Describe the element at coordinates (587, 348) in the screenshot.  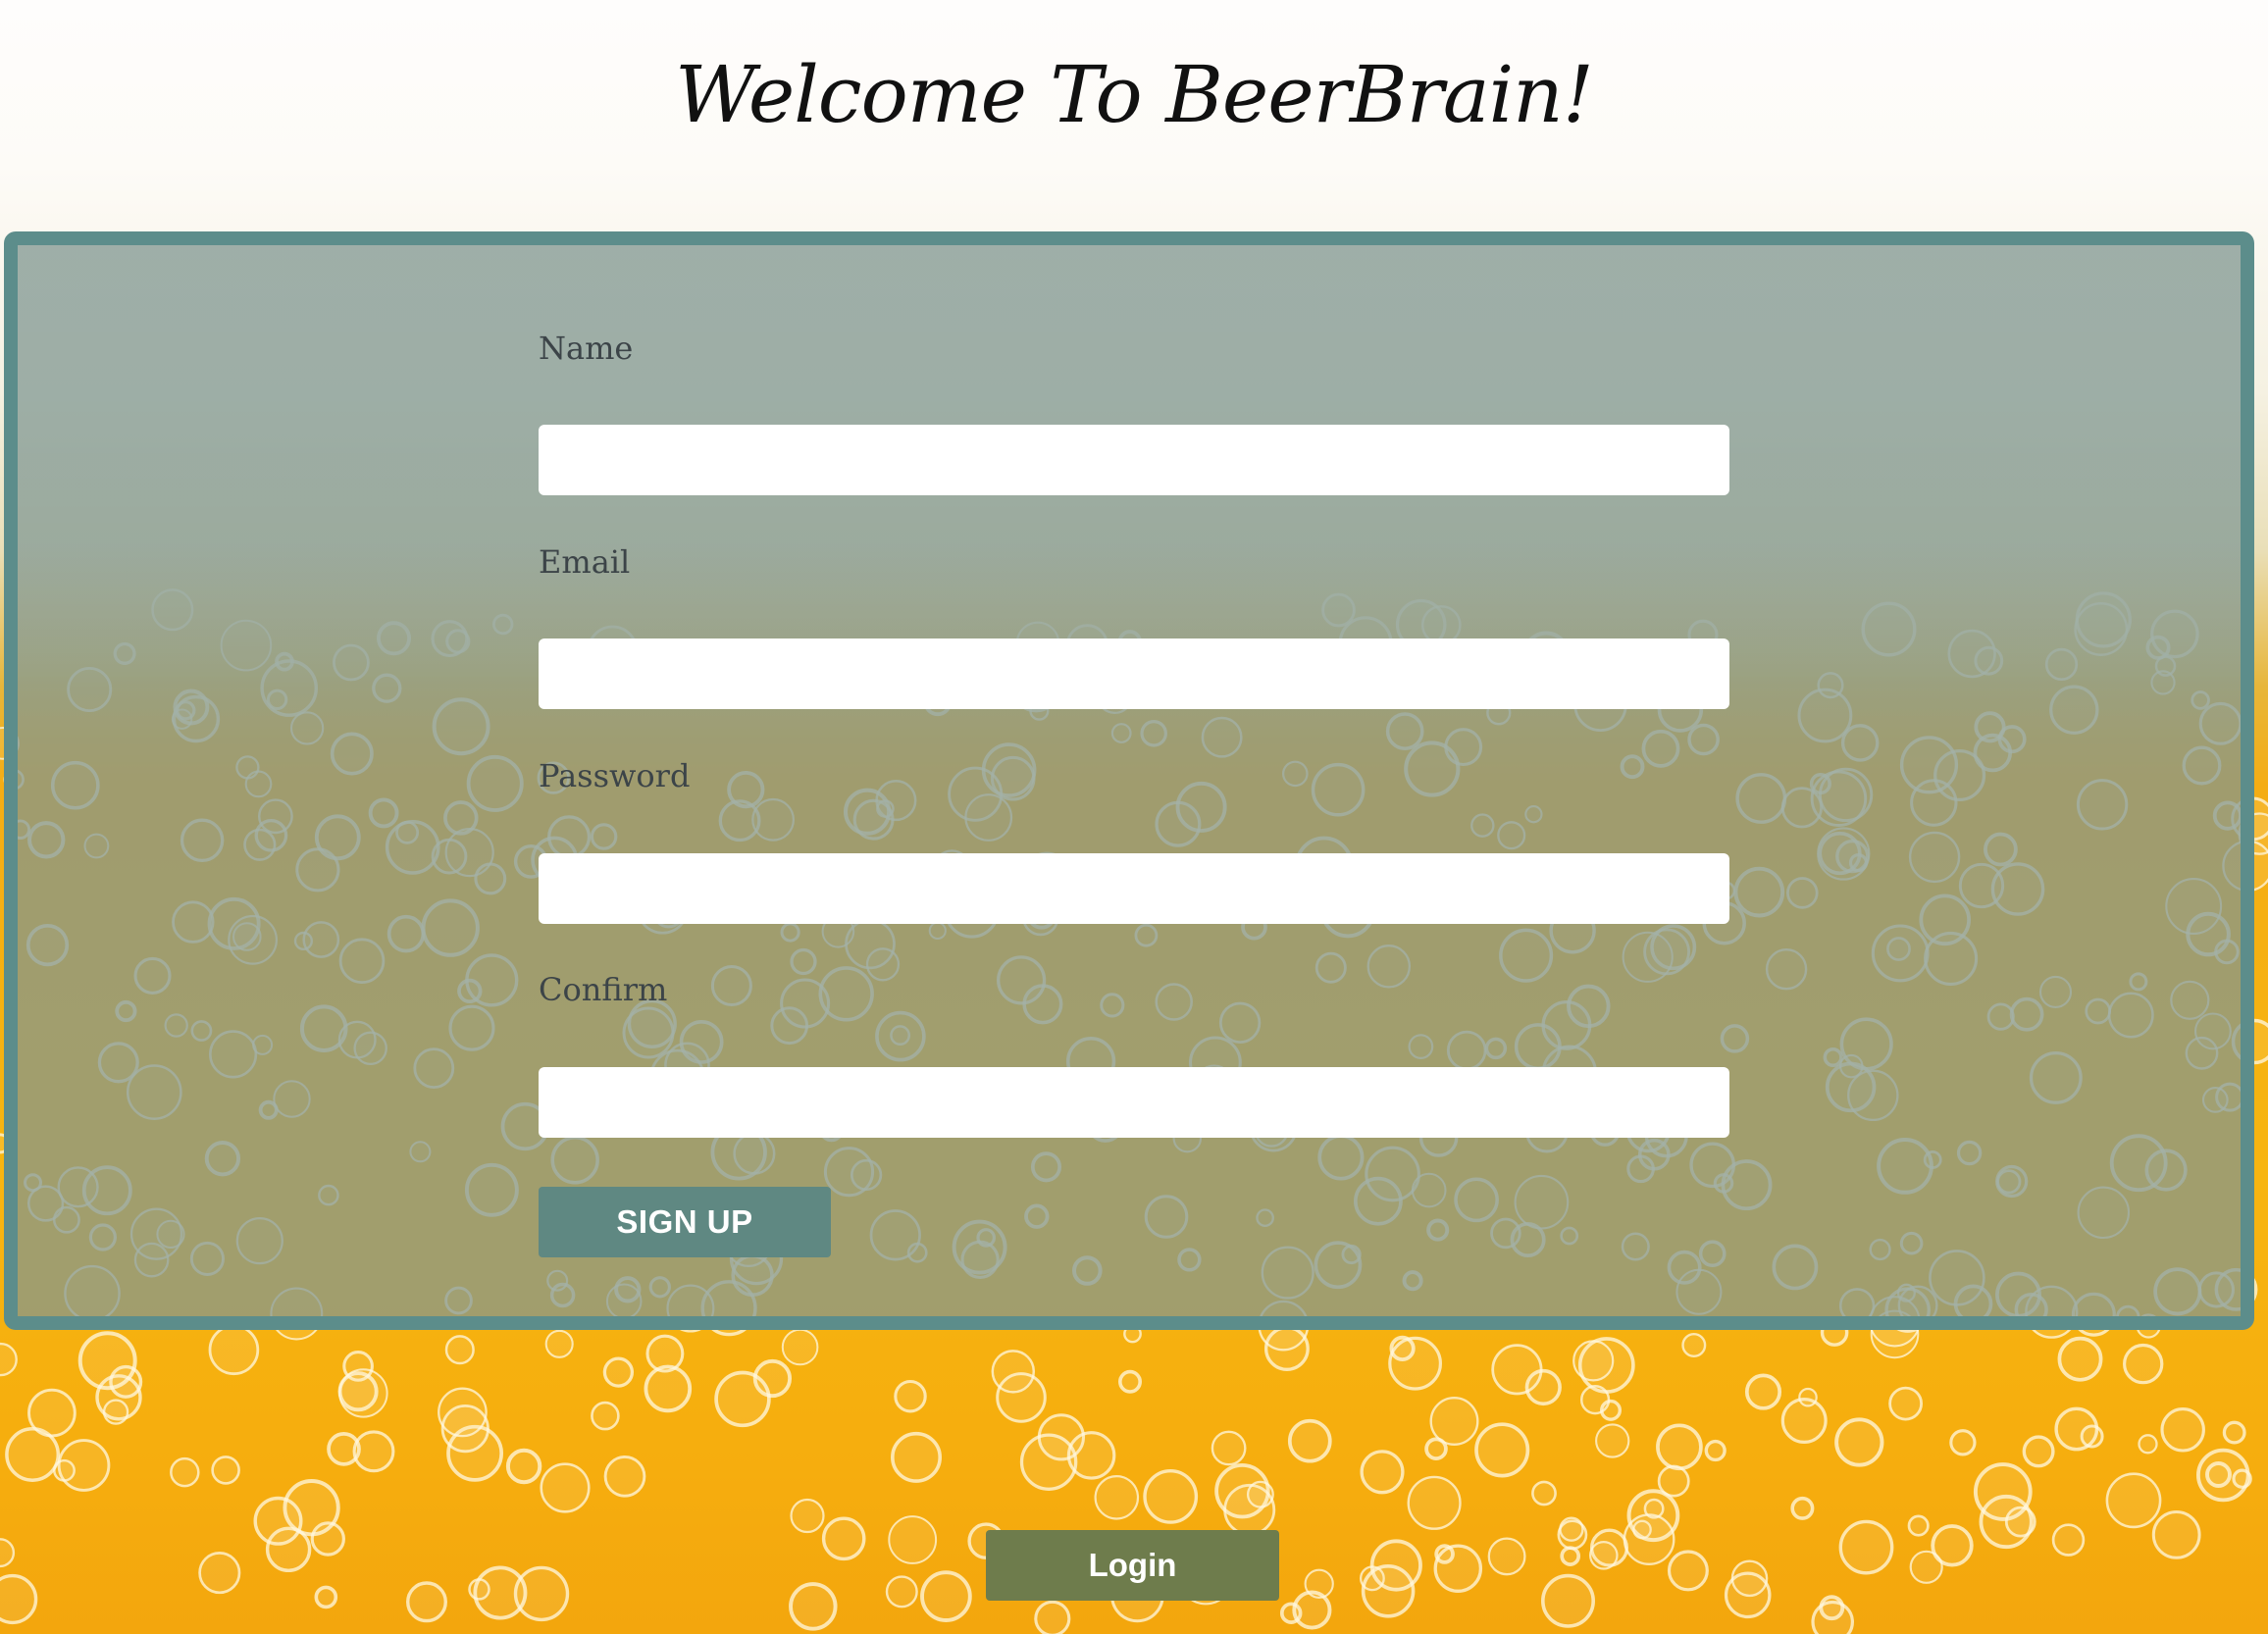
I see `name-label: Name` at that location.